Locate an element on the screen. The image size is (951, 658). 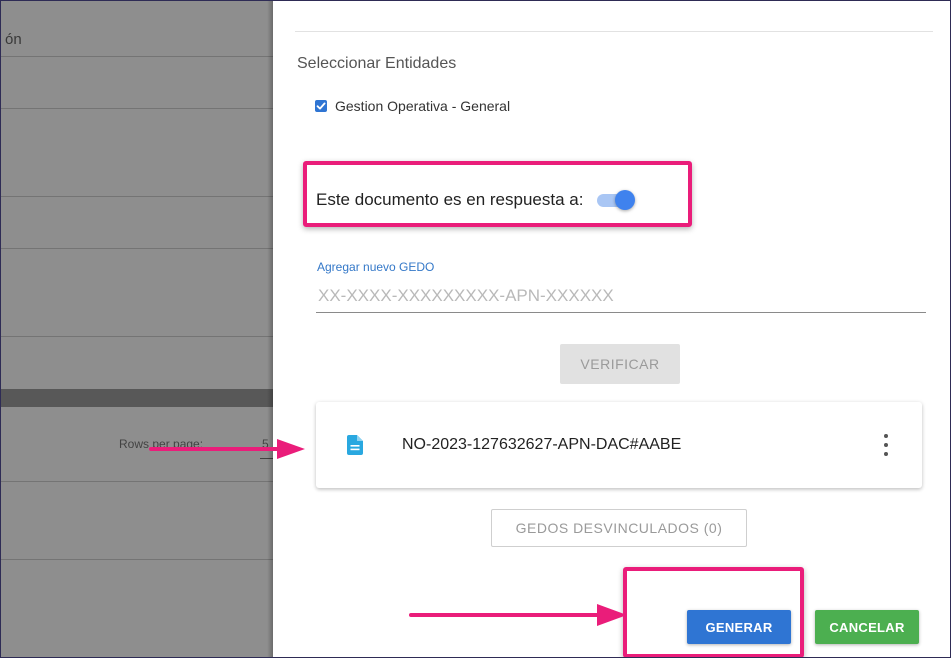
entity-checkbox-row: Gestion Operativa - General is located at coordinates (412, 106).